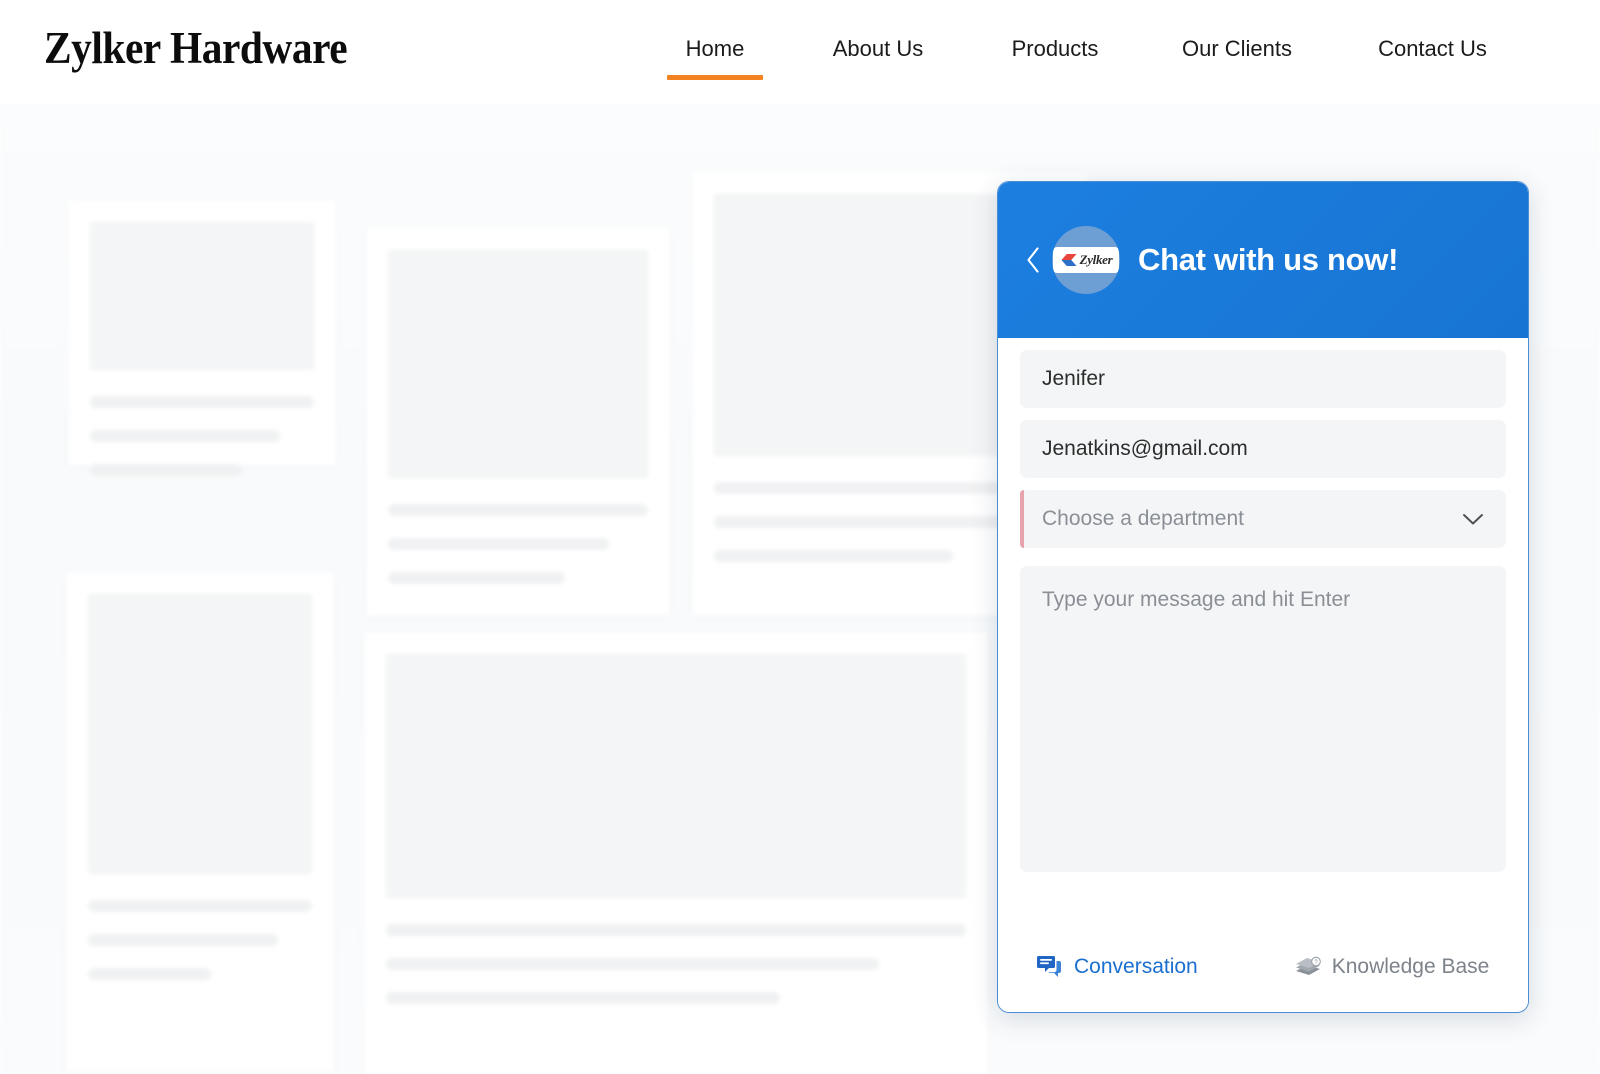  What do you see at coordinates (1143, 518) in the screenshot?
I see `department-select-placeholder: Choose a department` at bounding box center [1143, 518].